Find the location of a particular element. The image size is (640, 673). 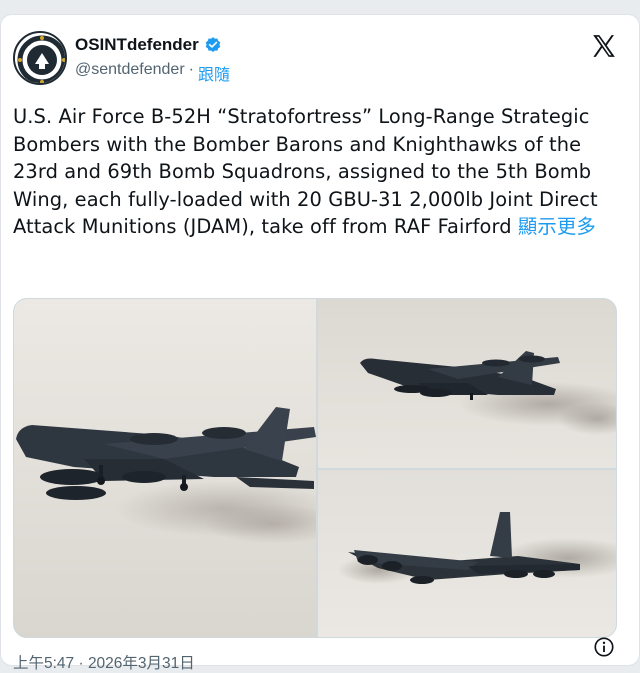

osint-defender-logo-icon is located at coordinates (40, 58).